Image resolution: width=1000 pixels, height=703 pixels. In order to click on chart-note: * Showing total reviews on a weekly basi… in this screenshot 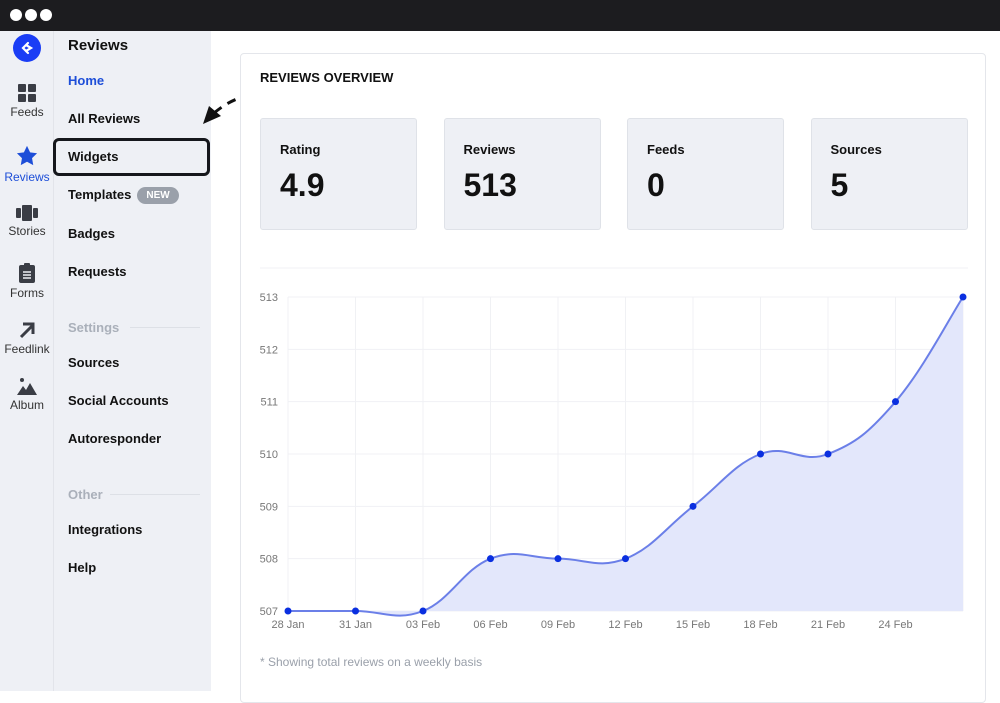, I will do `click(371, 662)`.